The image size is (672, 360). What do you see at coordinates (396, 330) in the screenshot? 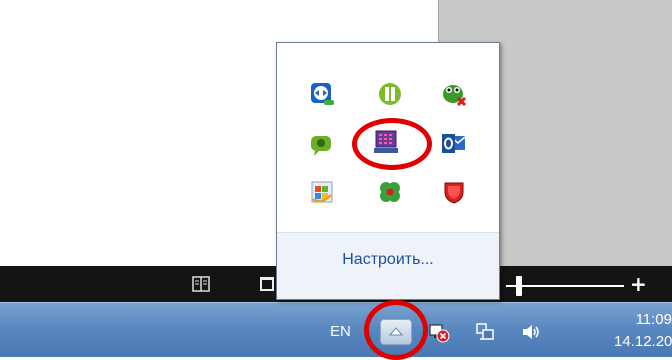
I see `highlight-circle-overflow-button` at bounding box center [396, 330].